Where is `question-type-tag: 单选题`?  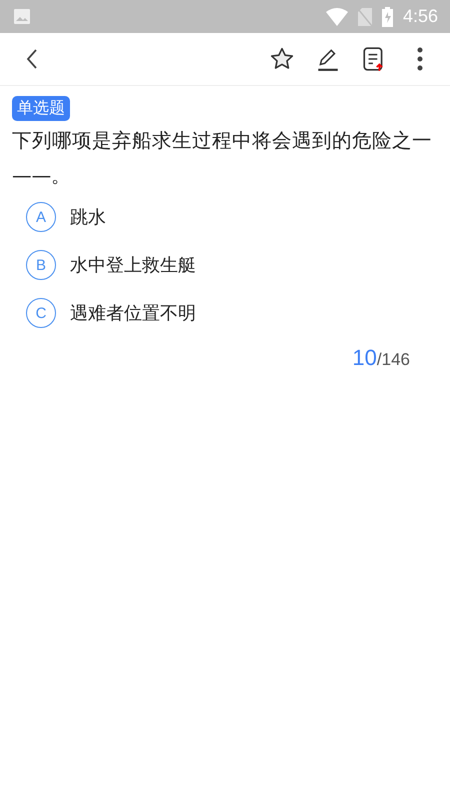 question-type-tag: 单选题 is located at coordinates (41, 108).